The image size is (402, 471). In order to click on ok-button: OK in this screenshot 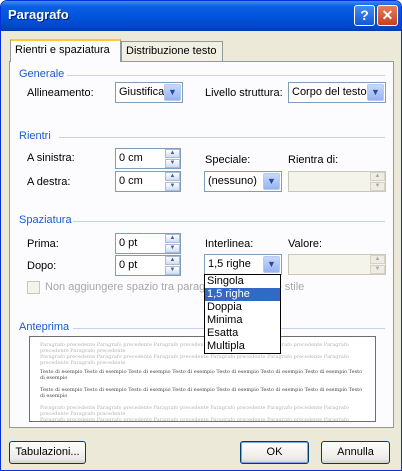, I will do `click(274, 452)`.